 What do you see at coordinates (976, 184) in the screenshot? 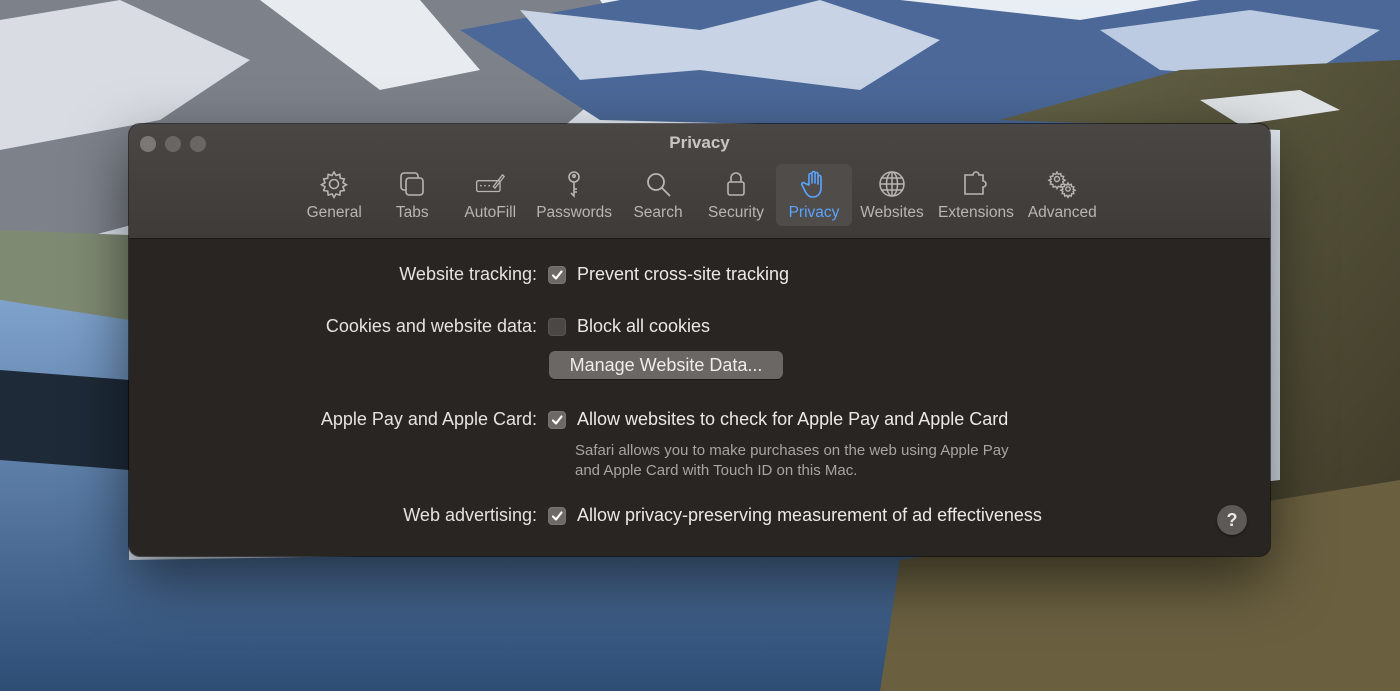
I see `puzzle-icon` at bounding box center [976, 184].